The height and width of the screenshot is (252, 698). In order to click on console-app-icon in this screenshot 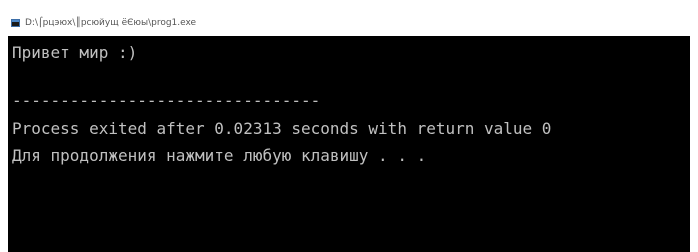, I will do `click(15, 23)`.